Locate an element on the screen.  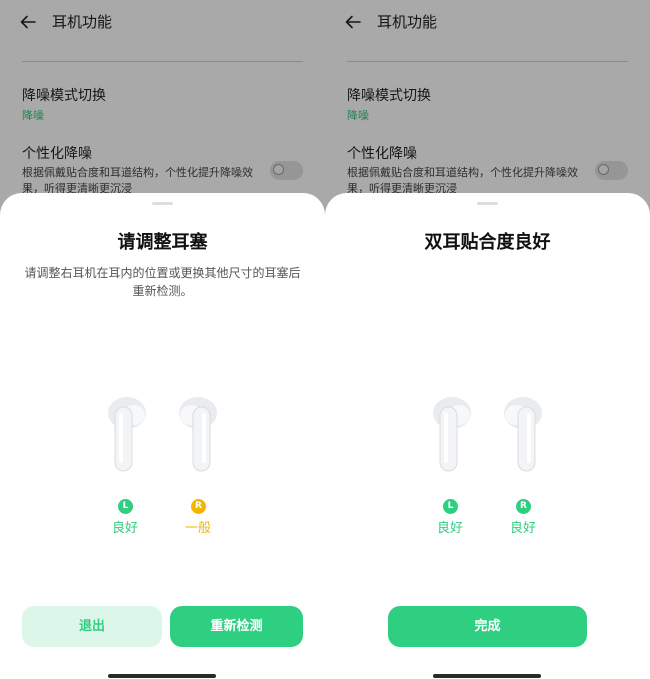
right-ear-status: 一般 is located at coordinates (197, 528).